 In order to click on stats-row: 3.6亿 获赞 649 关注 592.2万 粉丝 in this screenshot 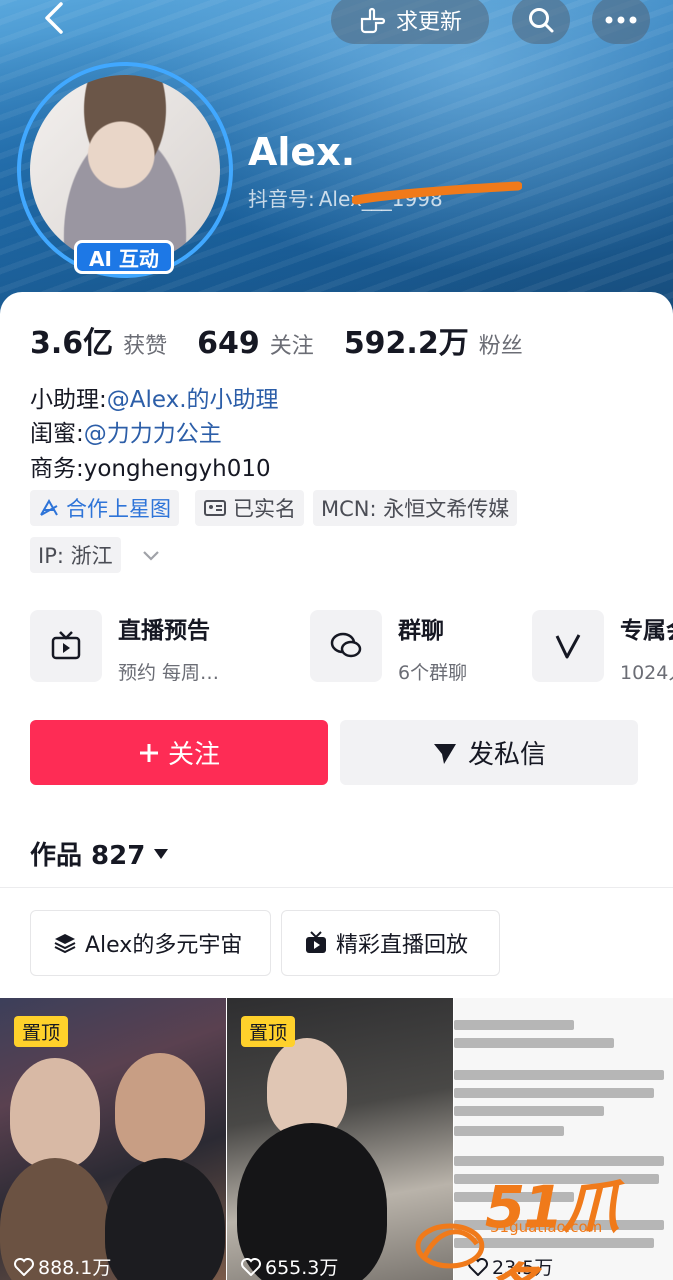, I will do `click(291, 340)`.